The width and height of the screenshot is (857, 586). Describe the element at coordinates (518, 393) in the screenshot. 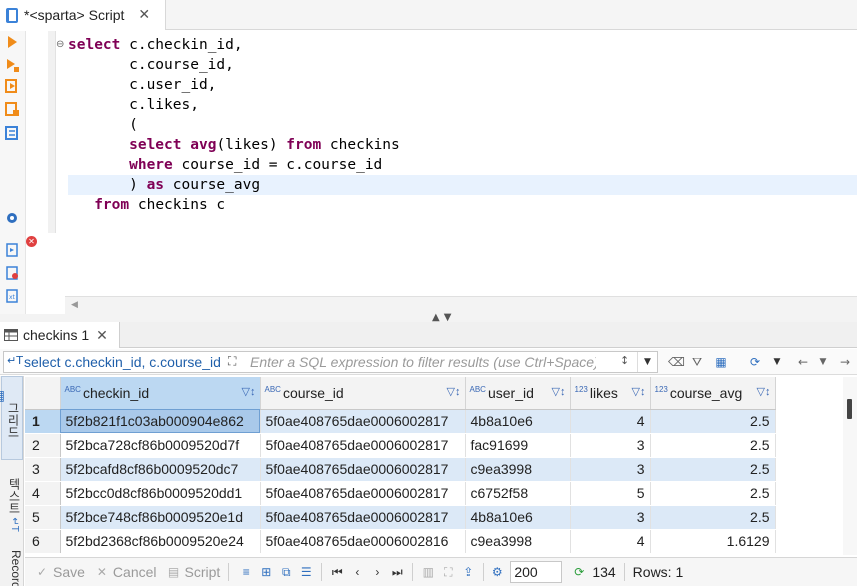

I see `column-header-user-id: ABC user_id ▽↕` at that location.